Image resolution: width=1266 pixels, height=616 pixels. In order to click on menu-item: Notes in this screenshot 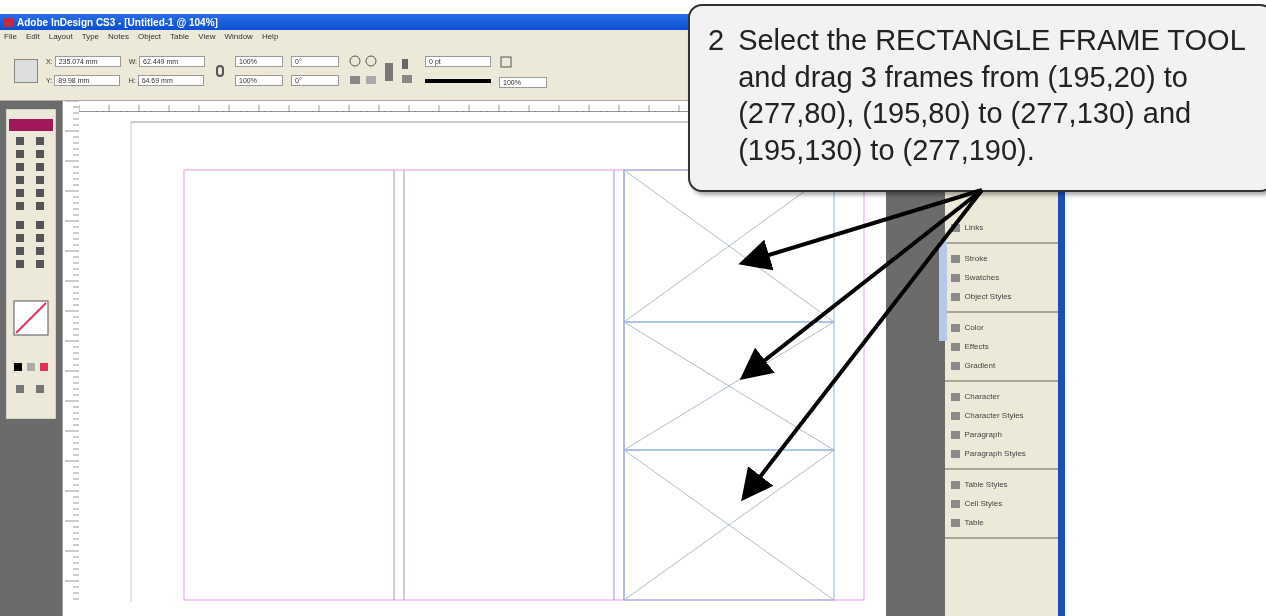, I will do `click(118, 36)`.